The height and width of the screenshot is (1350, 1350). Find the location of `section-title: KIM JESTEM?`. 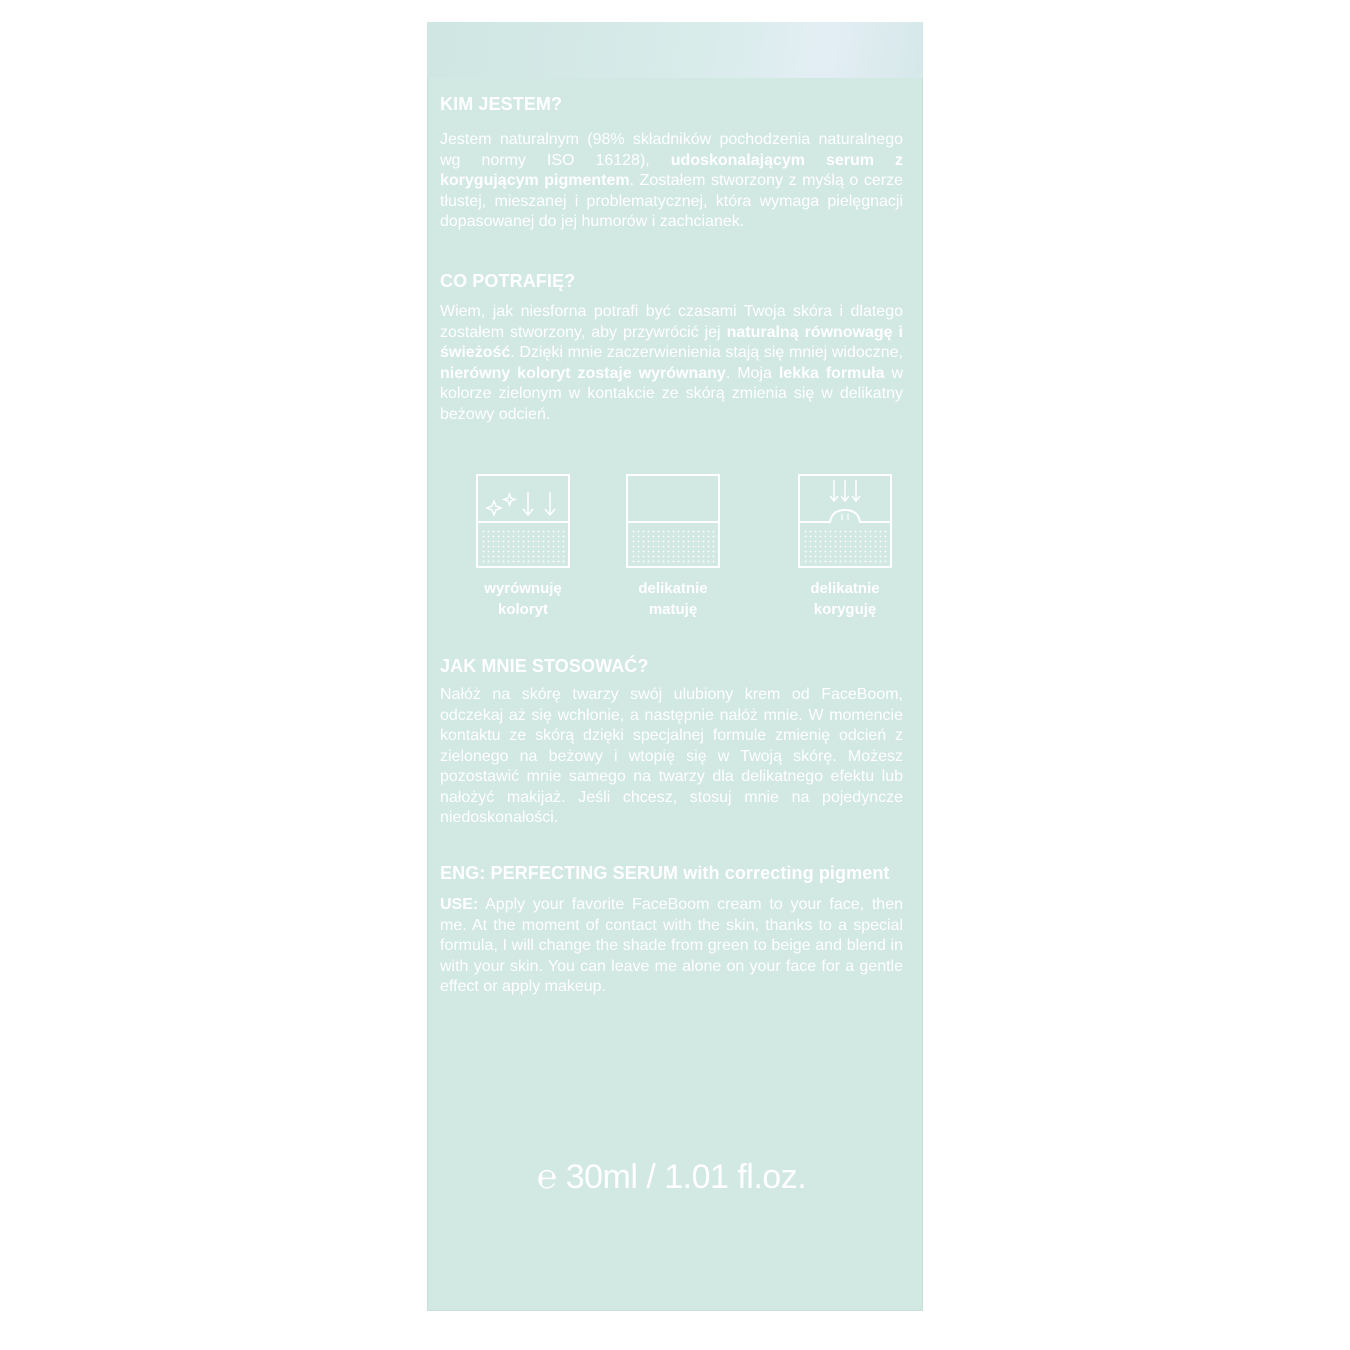

section-title: KIM JESTEM? is located at coordinates (501, 104).